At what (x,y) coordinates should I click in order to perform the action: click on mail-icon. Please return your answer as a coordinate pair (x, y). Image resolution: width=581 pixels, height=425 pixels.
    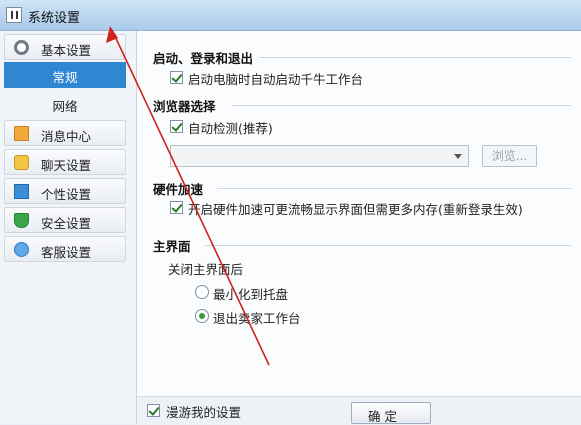
    Looking at the image, I should click on (21, 133).